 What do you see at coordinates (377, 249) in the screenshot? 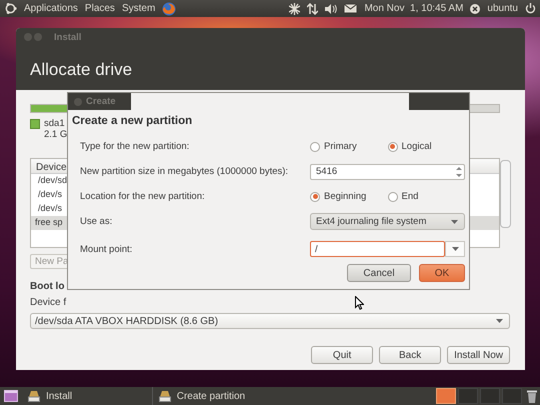
I see `mount-point-field: /` at bounding box center [377, 249].